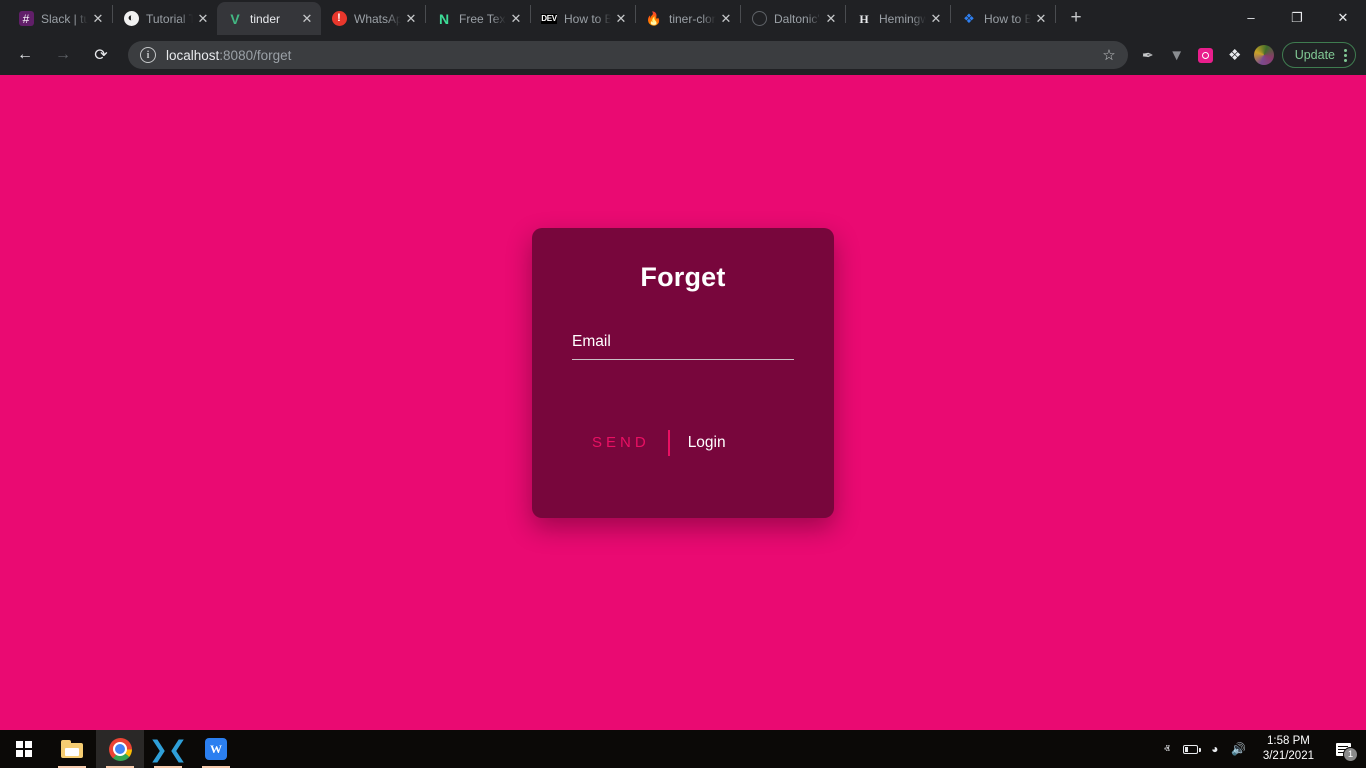 The width and height of the screenshot is (1366, 768). I want to click on email-input, so click(683, 344).